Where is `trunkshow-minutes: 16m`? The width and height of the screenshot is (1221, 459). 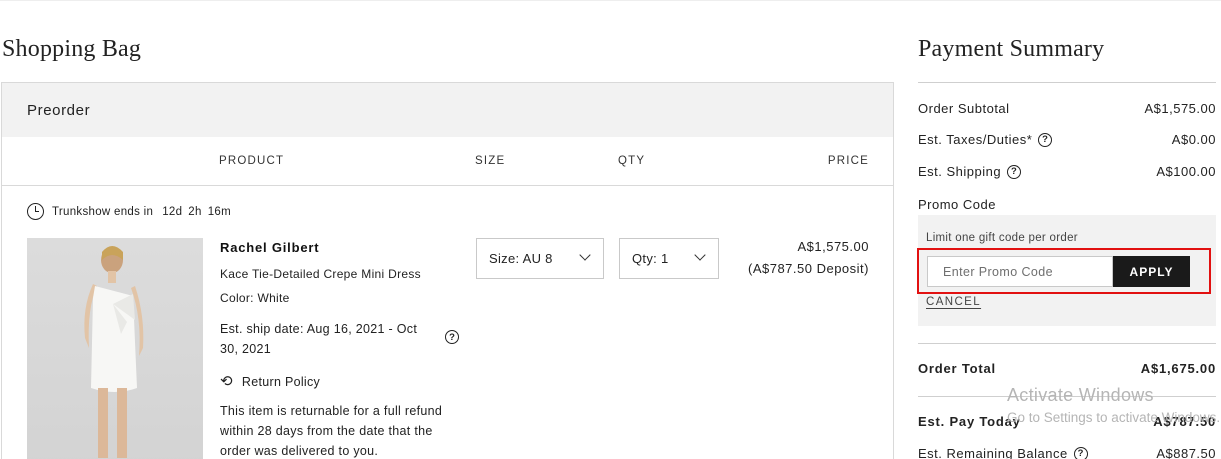
trunkshow-minutes: 16m is located at coordinates (219, 211).